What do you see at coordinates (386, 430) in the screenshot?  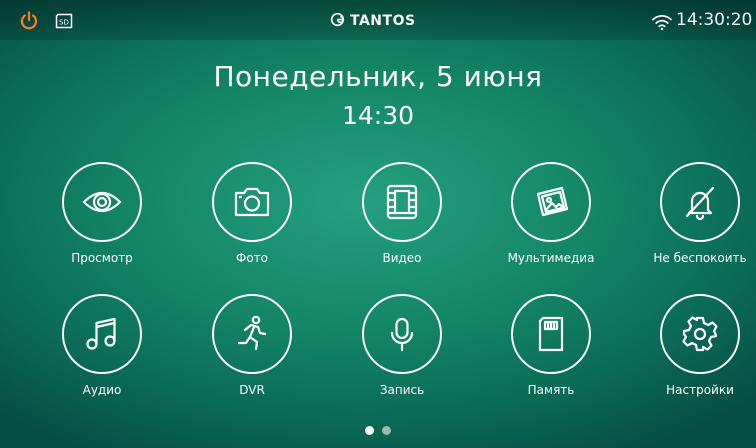 I see `page-dot` at bounding box center [386, 430].